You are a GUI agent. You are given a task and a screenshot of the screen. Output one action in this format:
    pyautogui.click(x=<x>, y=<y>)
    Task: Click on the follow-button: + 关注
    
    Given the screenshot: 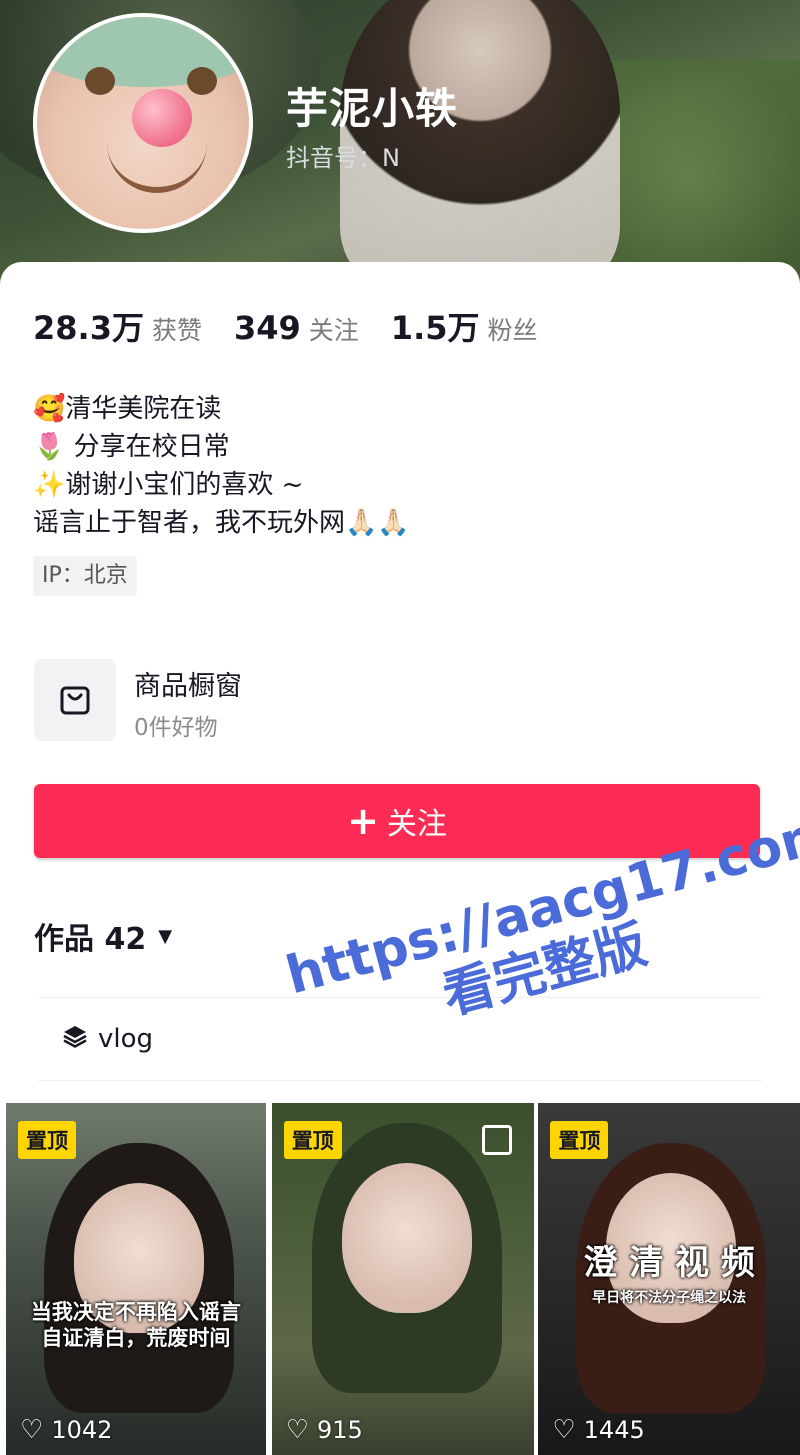 What is the action you would take?
    pyautogui.click(x=397, y=821)
    